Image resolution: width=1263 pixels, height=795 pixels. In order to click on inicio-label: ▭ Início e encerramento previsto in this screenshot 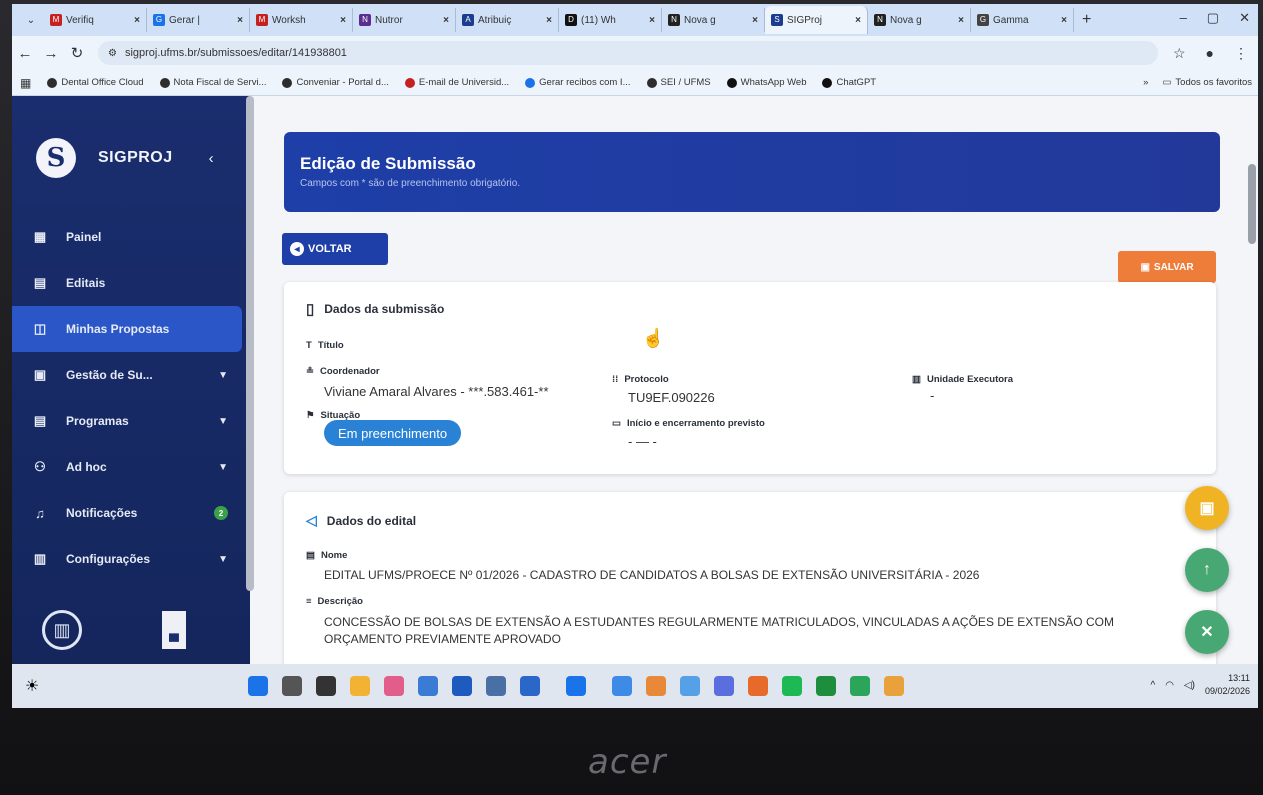, I will do `click(688, 423)`.